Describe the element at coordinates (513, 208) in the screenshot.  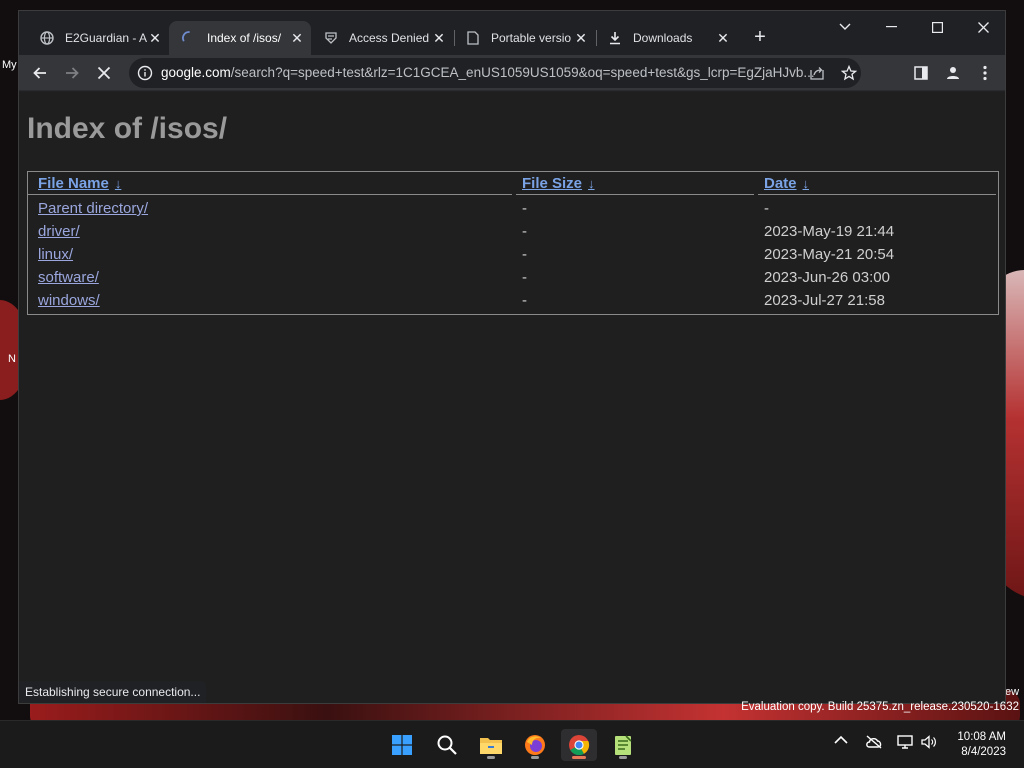
I see `table-row: Parent directory/ - -` at that location.